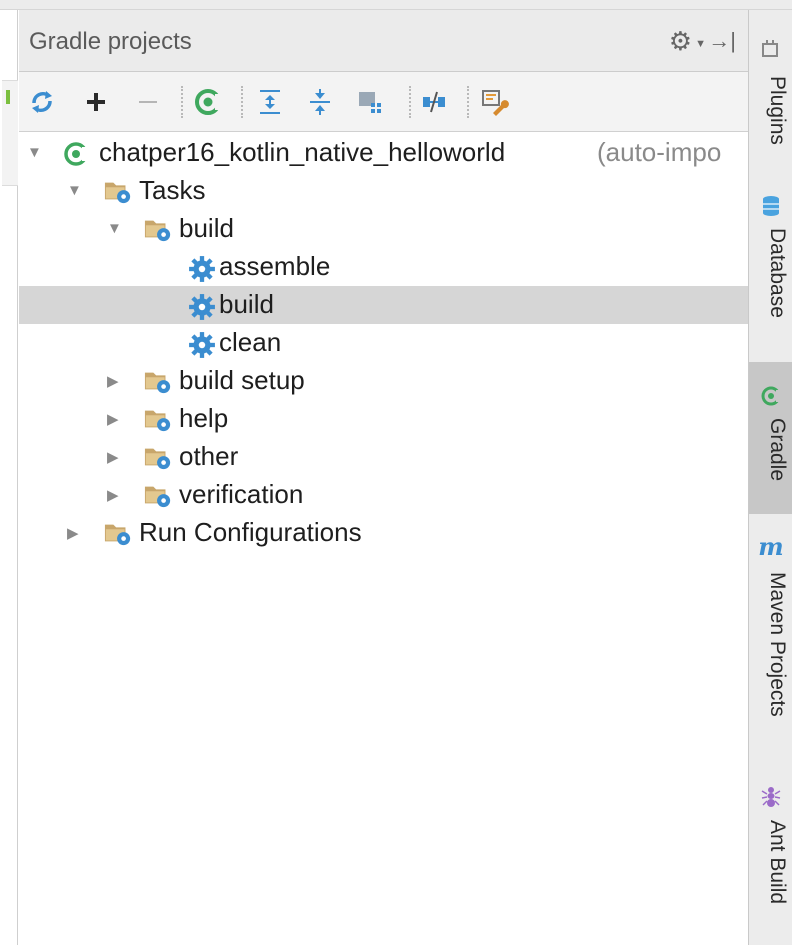  I want to click on tool-tab-label: Maven Projects, so click(777, 644).